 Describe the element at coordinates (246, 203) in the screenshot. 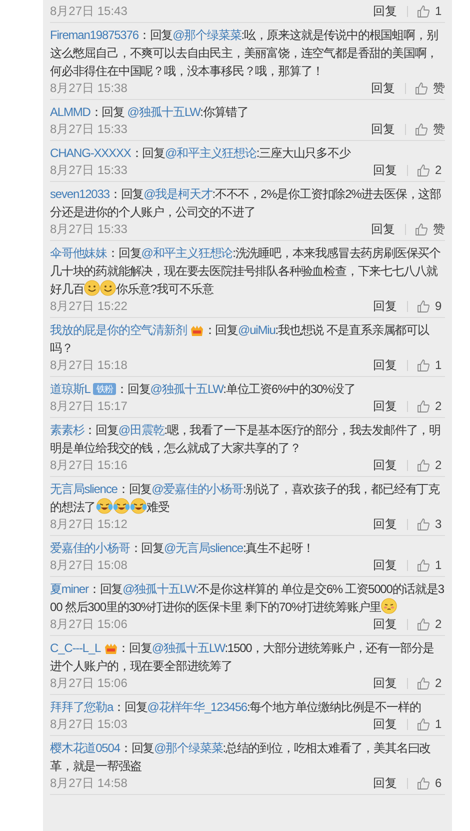

I see `comment-text: seven12033：回复@我是柯天才:不不不，2%是你工资扣除2%进去医保，这部分还是进你的个人账户，公司交的不进了` at that location.